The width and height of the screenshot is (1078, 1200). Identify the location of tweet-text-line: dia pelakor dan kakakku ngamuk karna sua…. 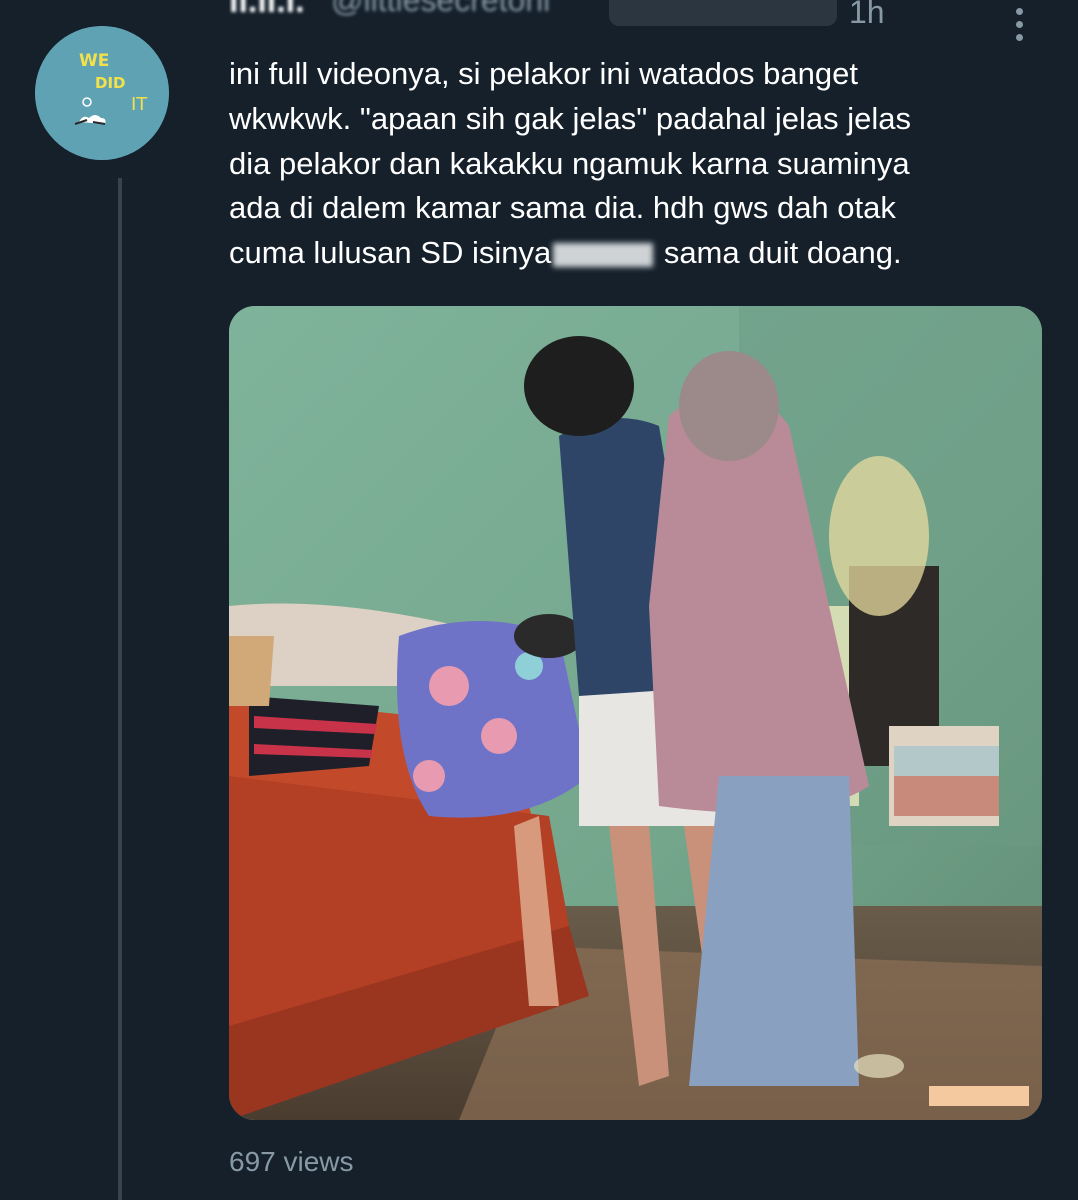
(569, 163).